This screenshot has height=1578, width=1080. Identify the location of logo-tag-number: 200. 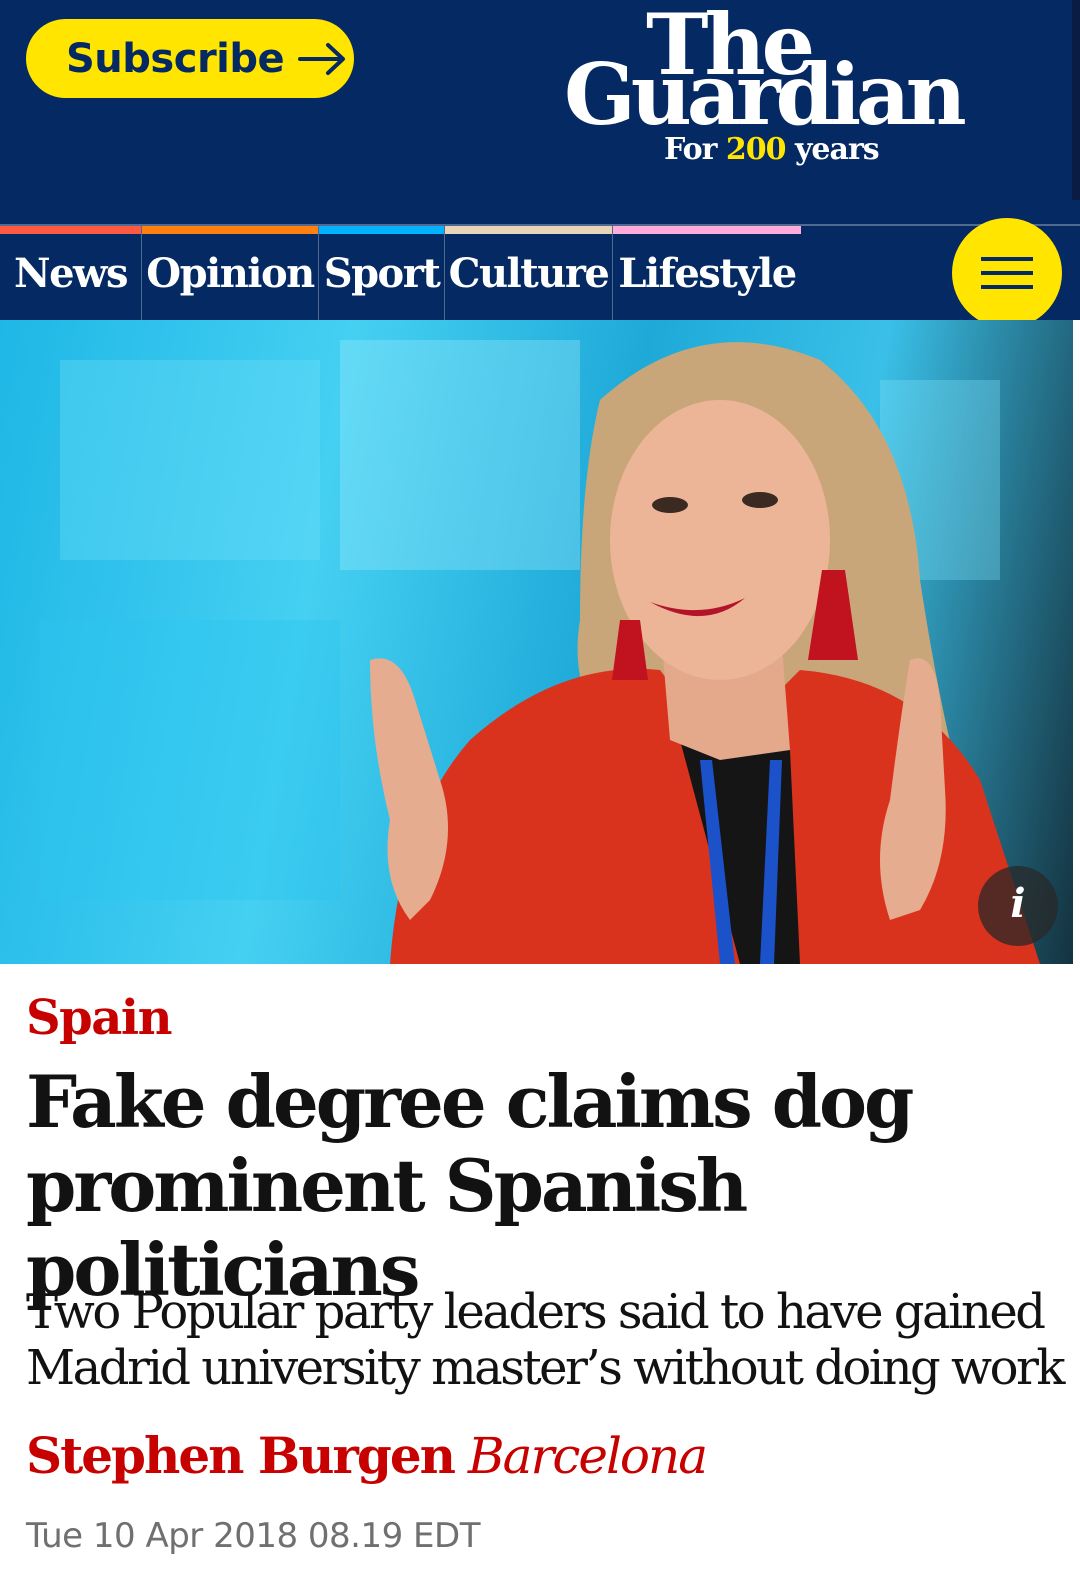
(756, 149).